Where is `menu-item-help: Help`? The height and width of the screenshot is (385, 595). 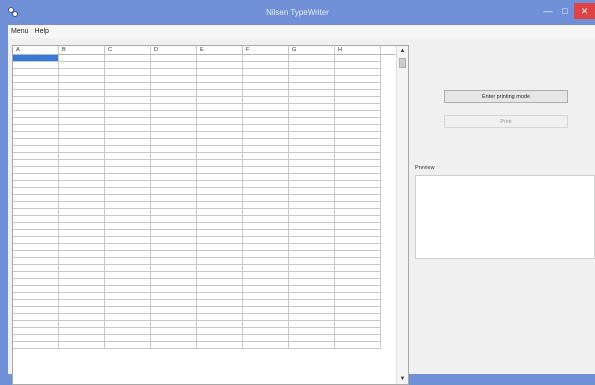 menu-item-help: Help is located at coordinates (42, 31).